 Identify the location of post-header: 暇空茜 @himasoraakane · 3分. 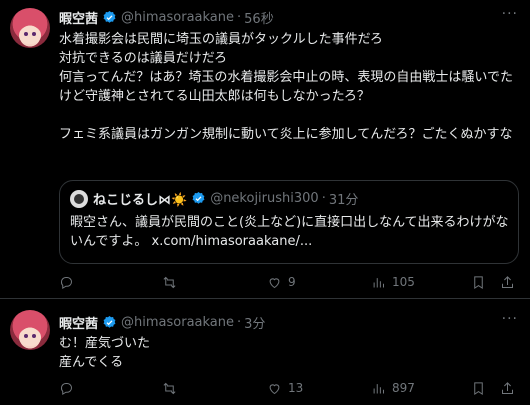
(162, 322).